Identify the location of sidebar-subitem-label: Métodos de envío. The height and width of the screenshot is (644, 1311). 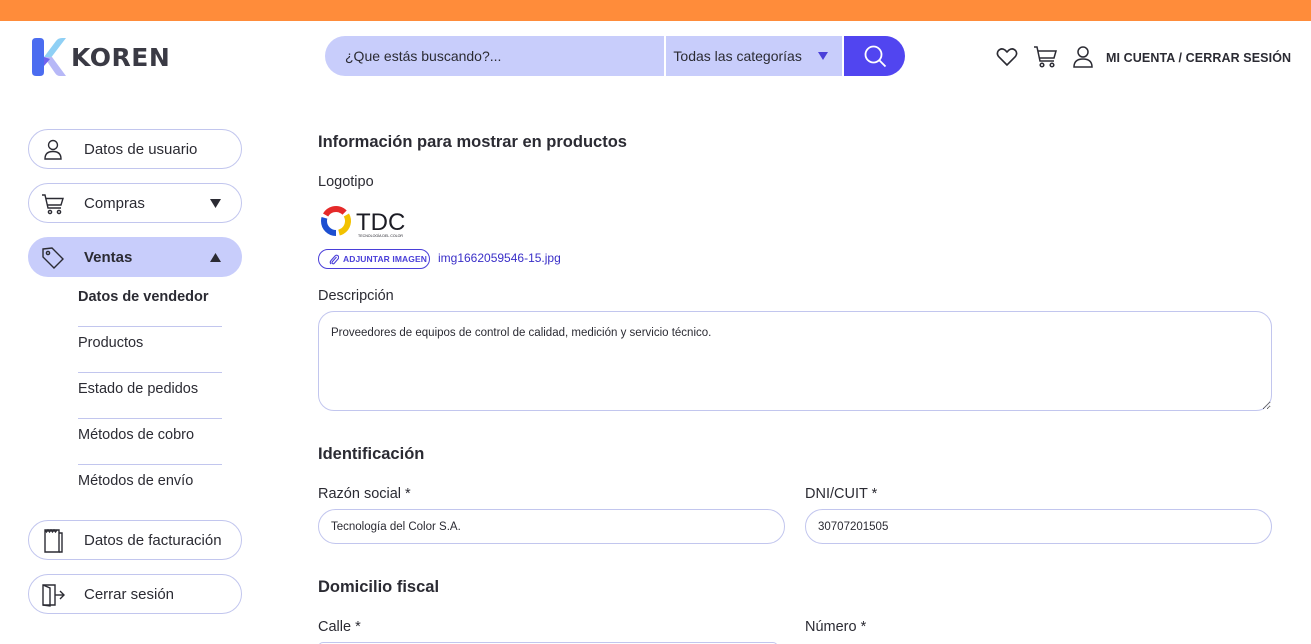
(136, 481).